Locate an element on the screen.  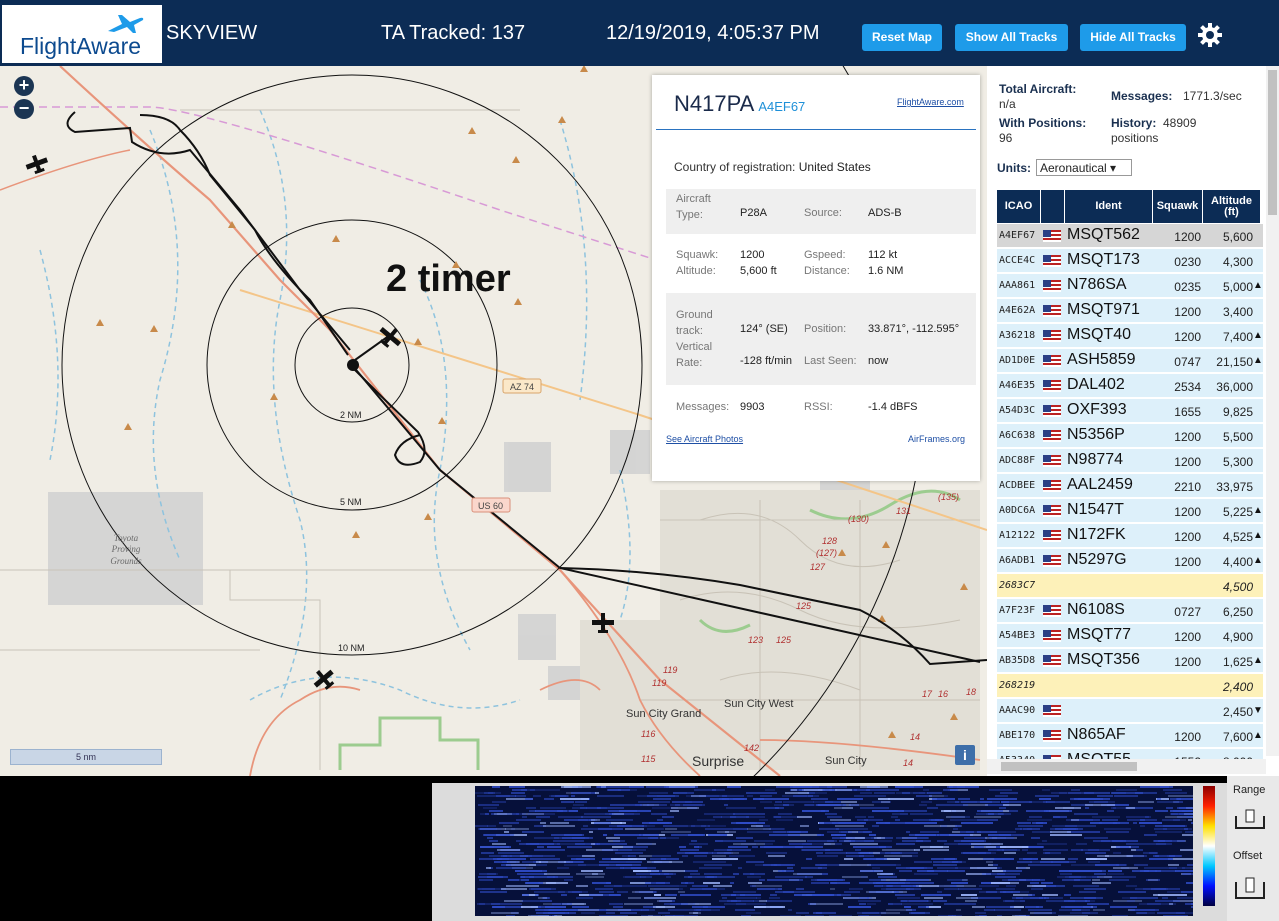
table-row: A0DC6A N1547T 1200 5,225 ▲ is located at coordinates (1130, 511).